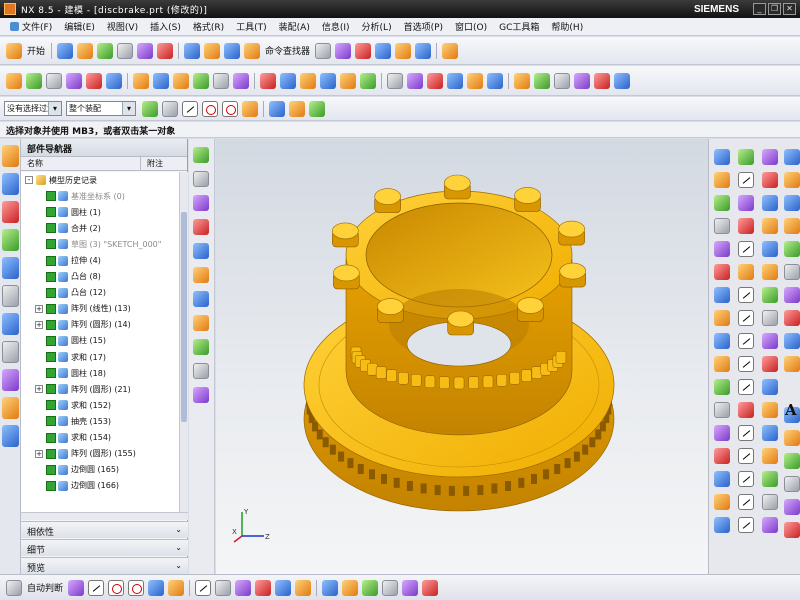 The width and height of the screenshot is (800, 600). I want to click on menu-item: 格式(R), so click(208, 26).